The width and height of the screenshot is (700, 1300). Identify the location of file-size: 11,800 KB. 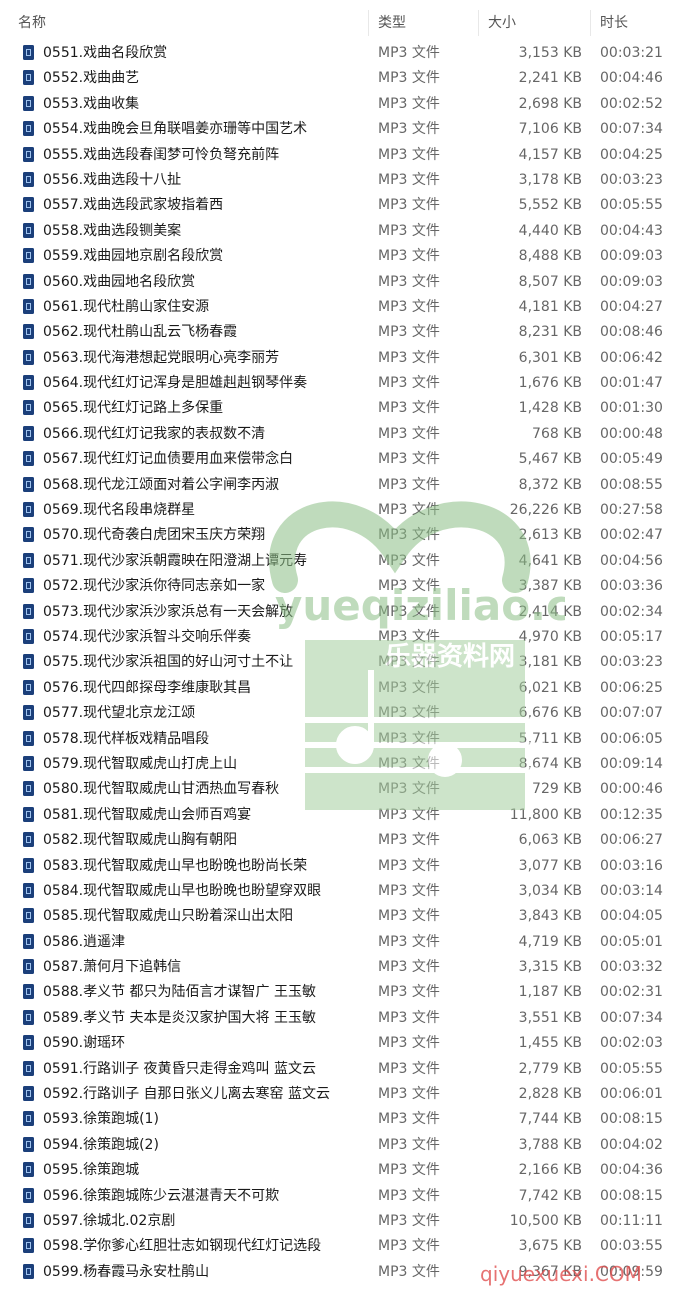
(545, 814).